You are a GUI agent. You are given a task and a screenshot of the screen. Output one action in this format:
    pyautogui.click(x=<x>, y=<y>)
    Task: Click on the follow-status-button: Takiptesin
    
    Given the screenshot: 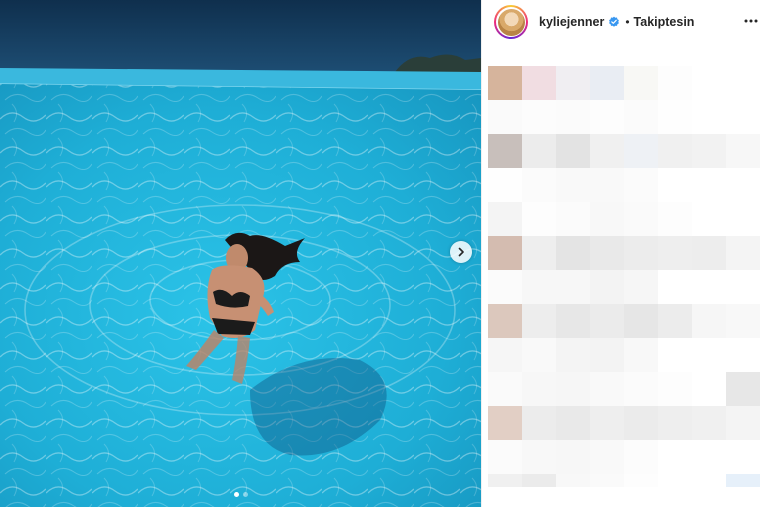 What is the action you would take?
    pyautogui.click(x=664, y=22)
    